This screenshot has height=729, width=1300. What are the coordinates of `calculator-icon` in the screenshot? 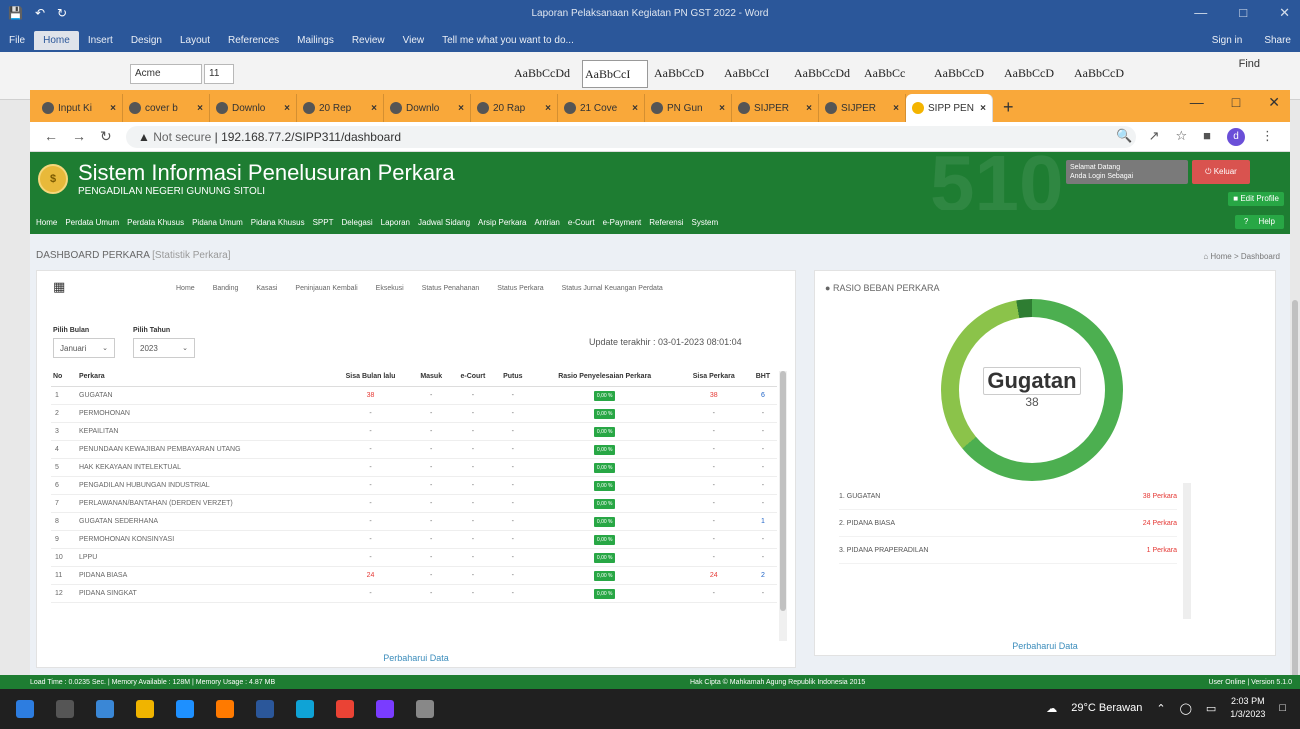 It's located at (105, 709).